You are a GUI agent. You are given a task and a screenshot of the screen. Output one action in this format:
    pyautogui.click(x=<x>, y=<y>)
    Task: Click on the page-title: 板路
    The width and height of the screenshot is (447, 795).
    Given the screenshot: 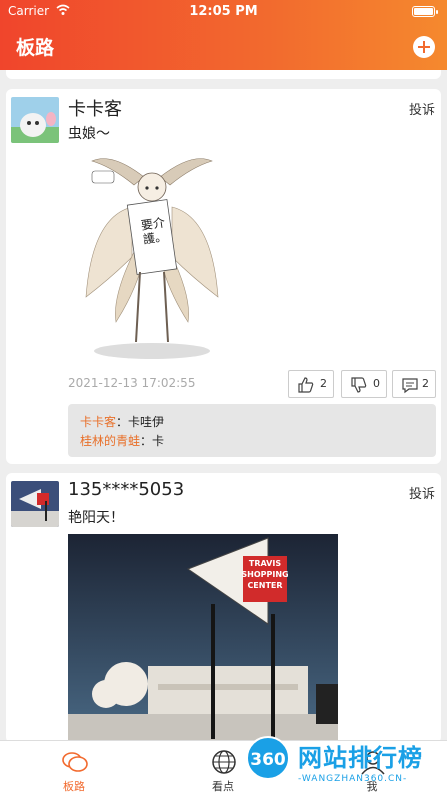 What is the action you would take?
    pyautogui.click(x=35, y=48)
    